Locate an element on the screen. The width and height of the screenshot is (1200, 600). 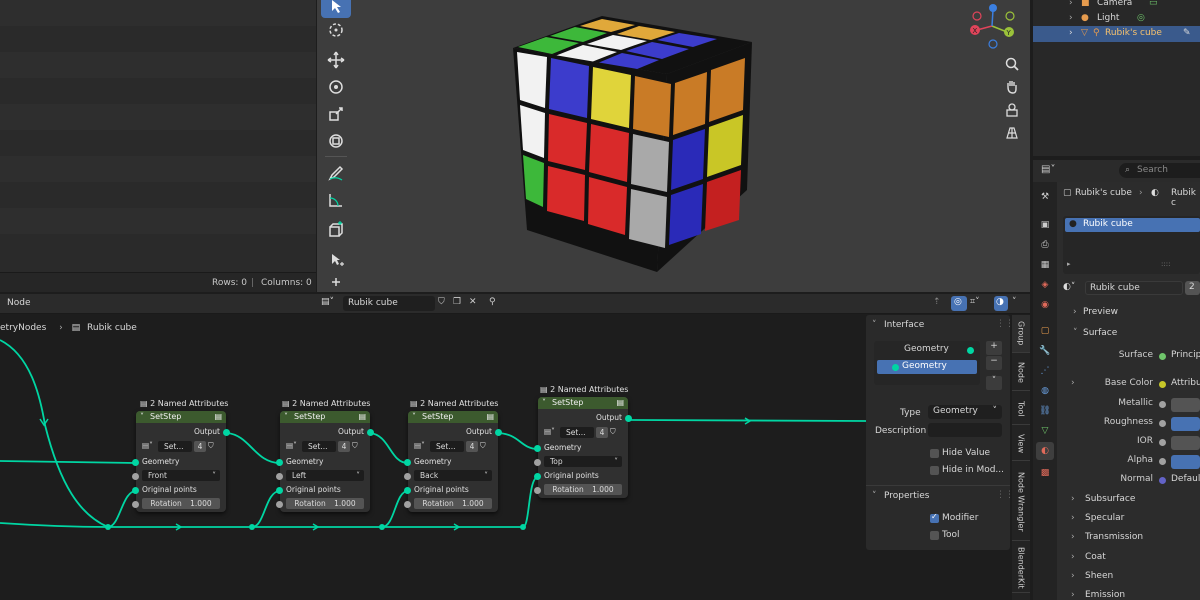
emission-panel-header: › Emission is located at coordinates (1129, 594).